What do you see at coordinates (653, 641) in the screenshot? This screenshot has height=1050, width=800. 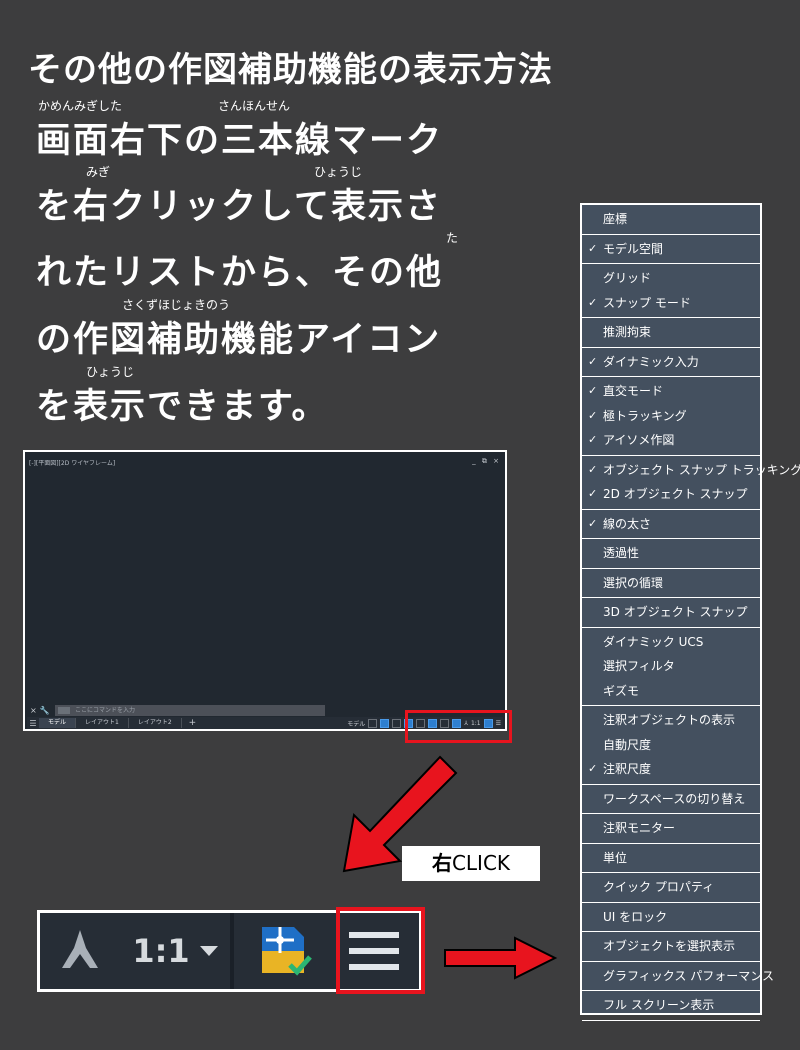 I see `menu-item-label: ダイナミック UCS` at bounding box center [653, 641].